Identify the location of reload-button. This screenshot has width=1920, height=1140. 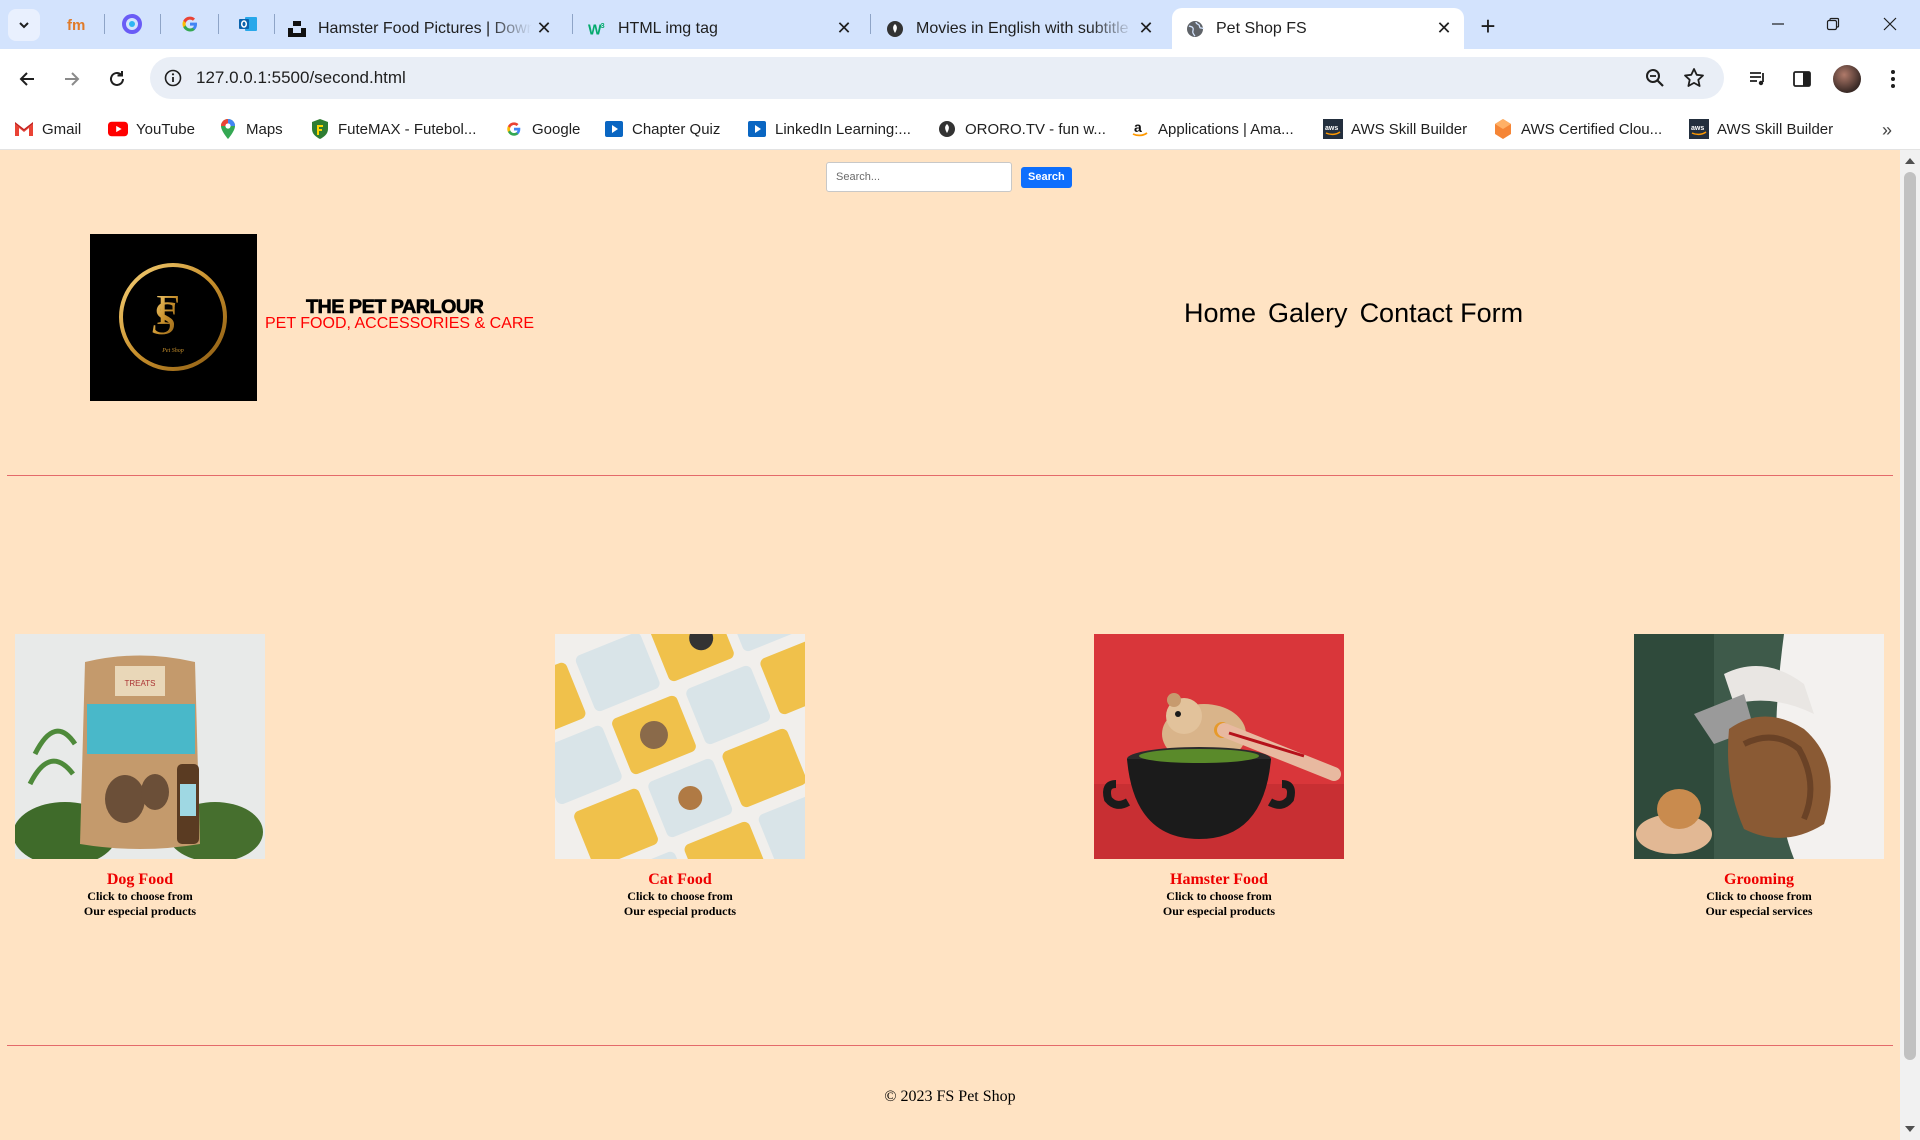
(117, 79).